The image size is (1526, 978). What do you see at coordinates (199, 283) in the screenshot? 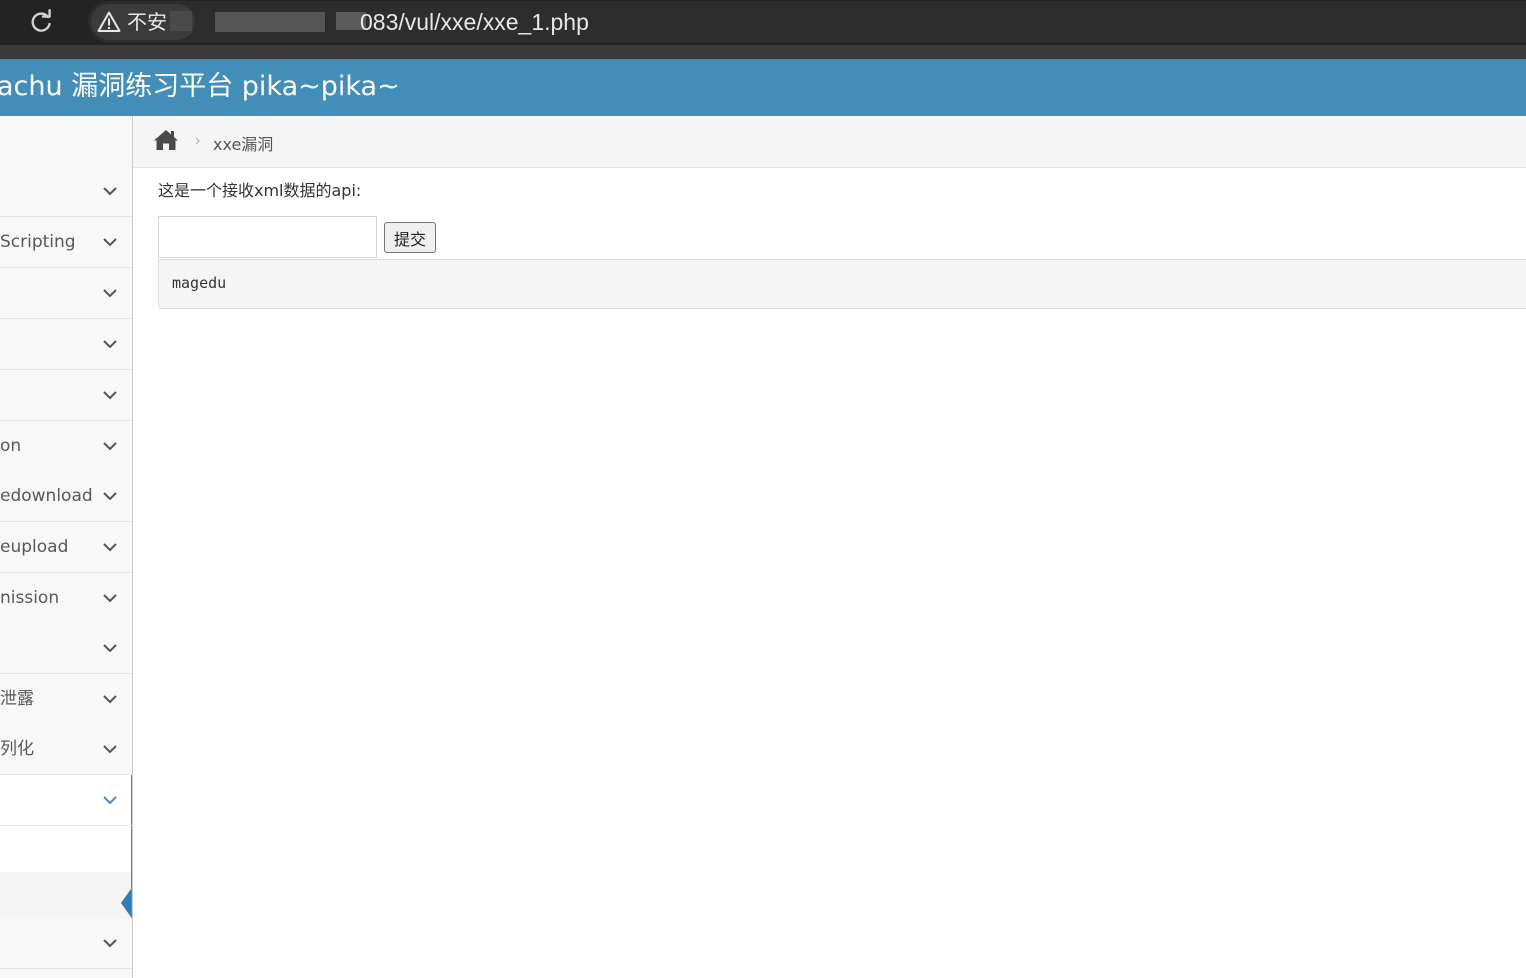
I see `result-text: magedu` at bounding box center [199, 283].